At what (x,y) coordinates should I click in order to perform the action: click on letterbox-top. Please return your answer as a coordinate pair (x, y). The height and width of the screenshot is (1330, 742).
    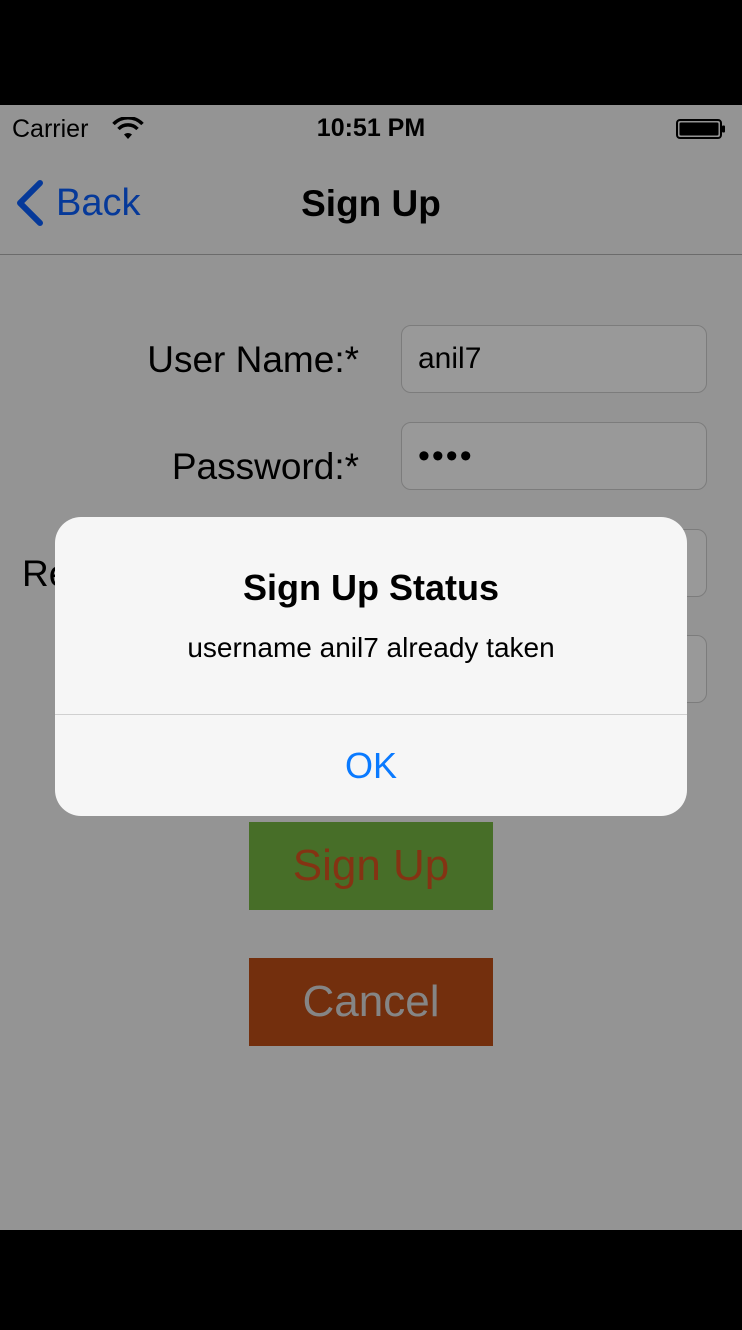
    Looking at the image, I should click on (371, 52).